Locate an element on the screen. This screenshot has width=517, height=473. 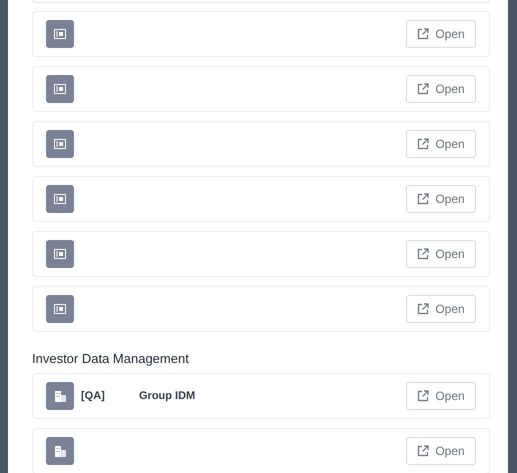
item-tag: [QA] is located at coordinates (110, 396).